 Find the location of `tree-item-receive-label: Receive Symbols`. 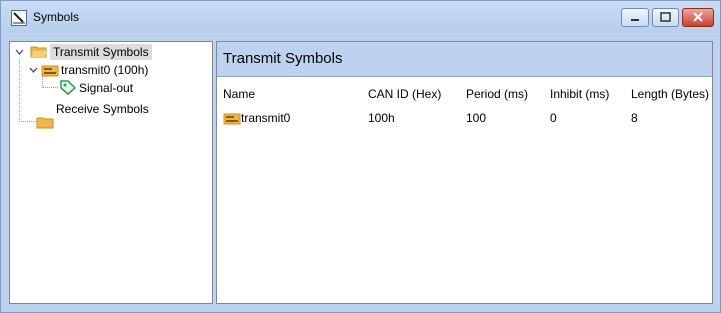

tree-item-receive-label: Receive Symbols is located at coordinates (102, 109).